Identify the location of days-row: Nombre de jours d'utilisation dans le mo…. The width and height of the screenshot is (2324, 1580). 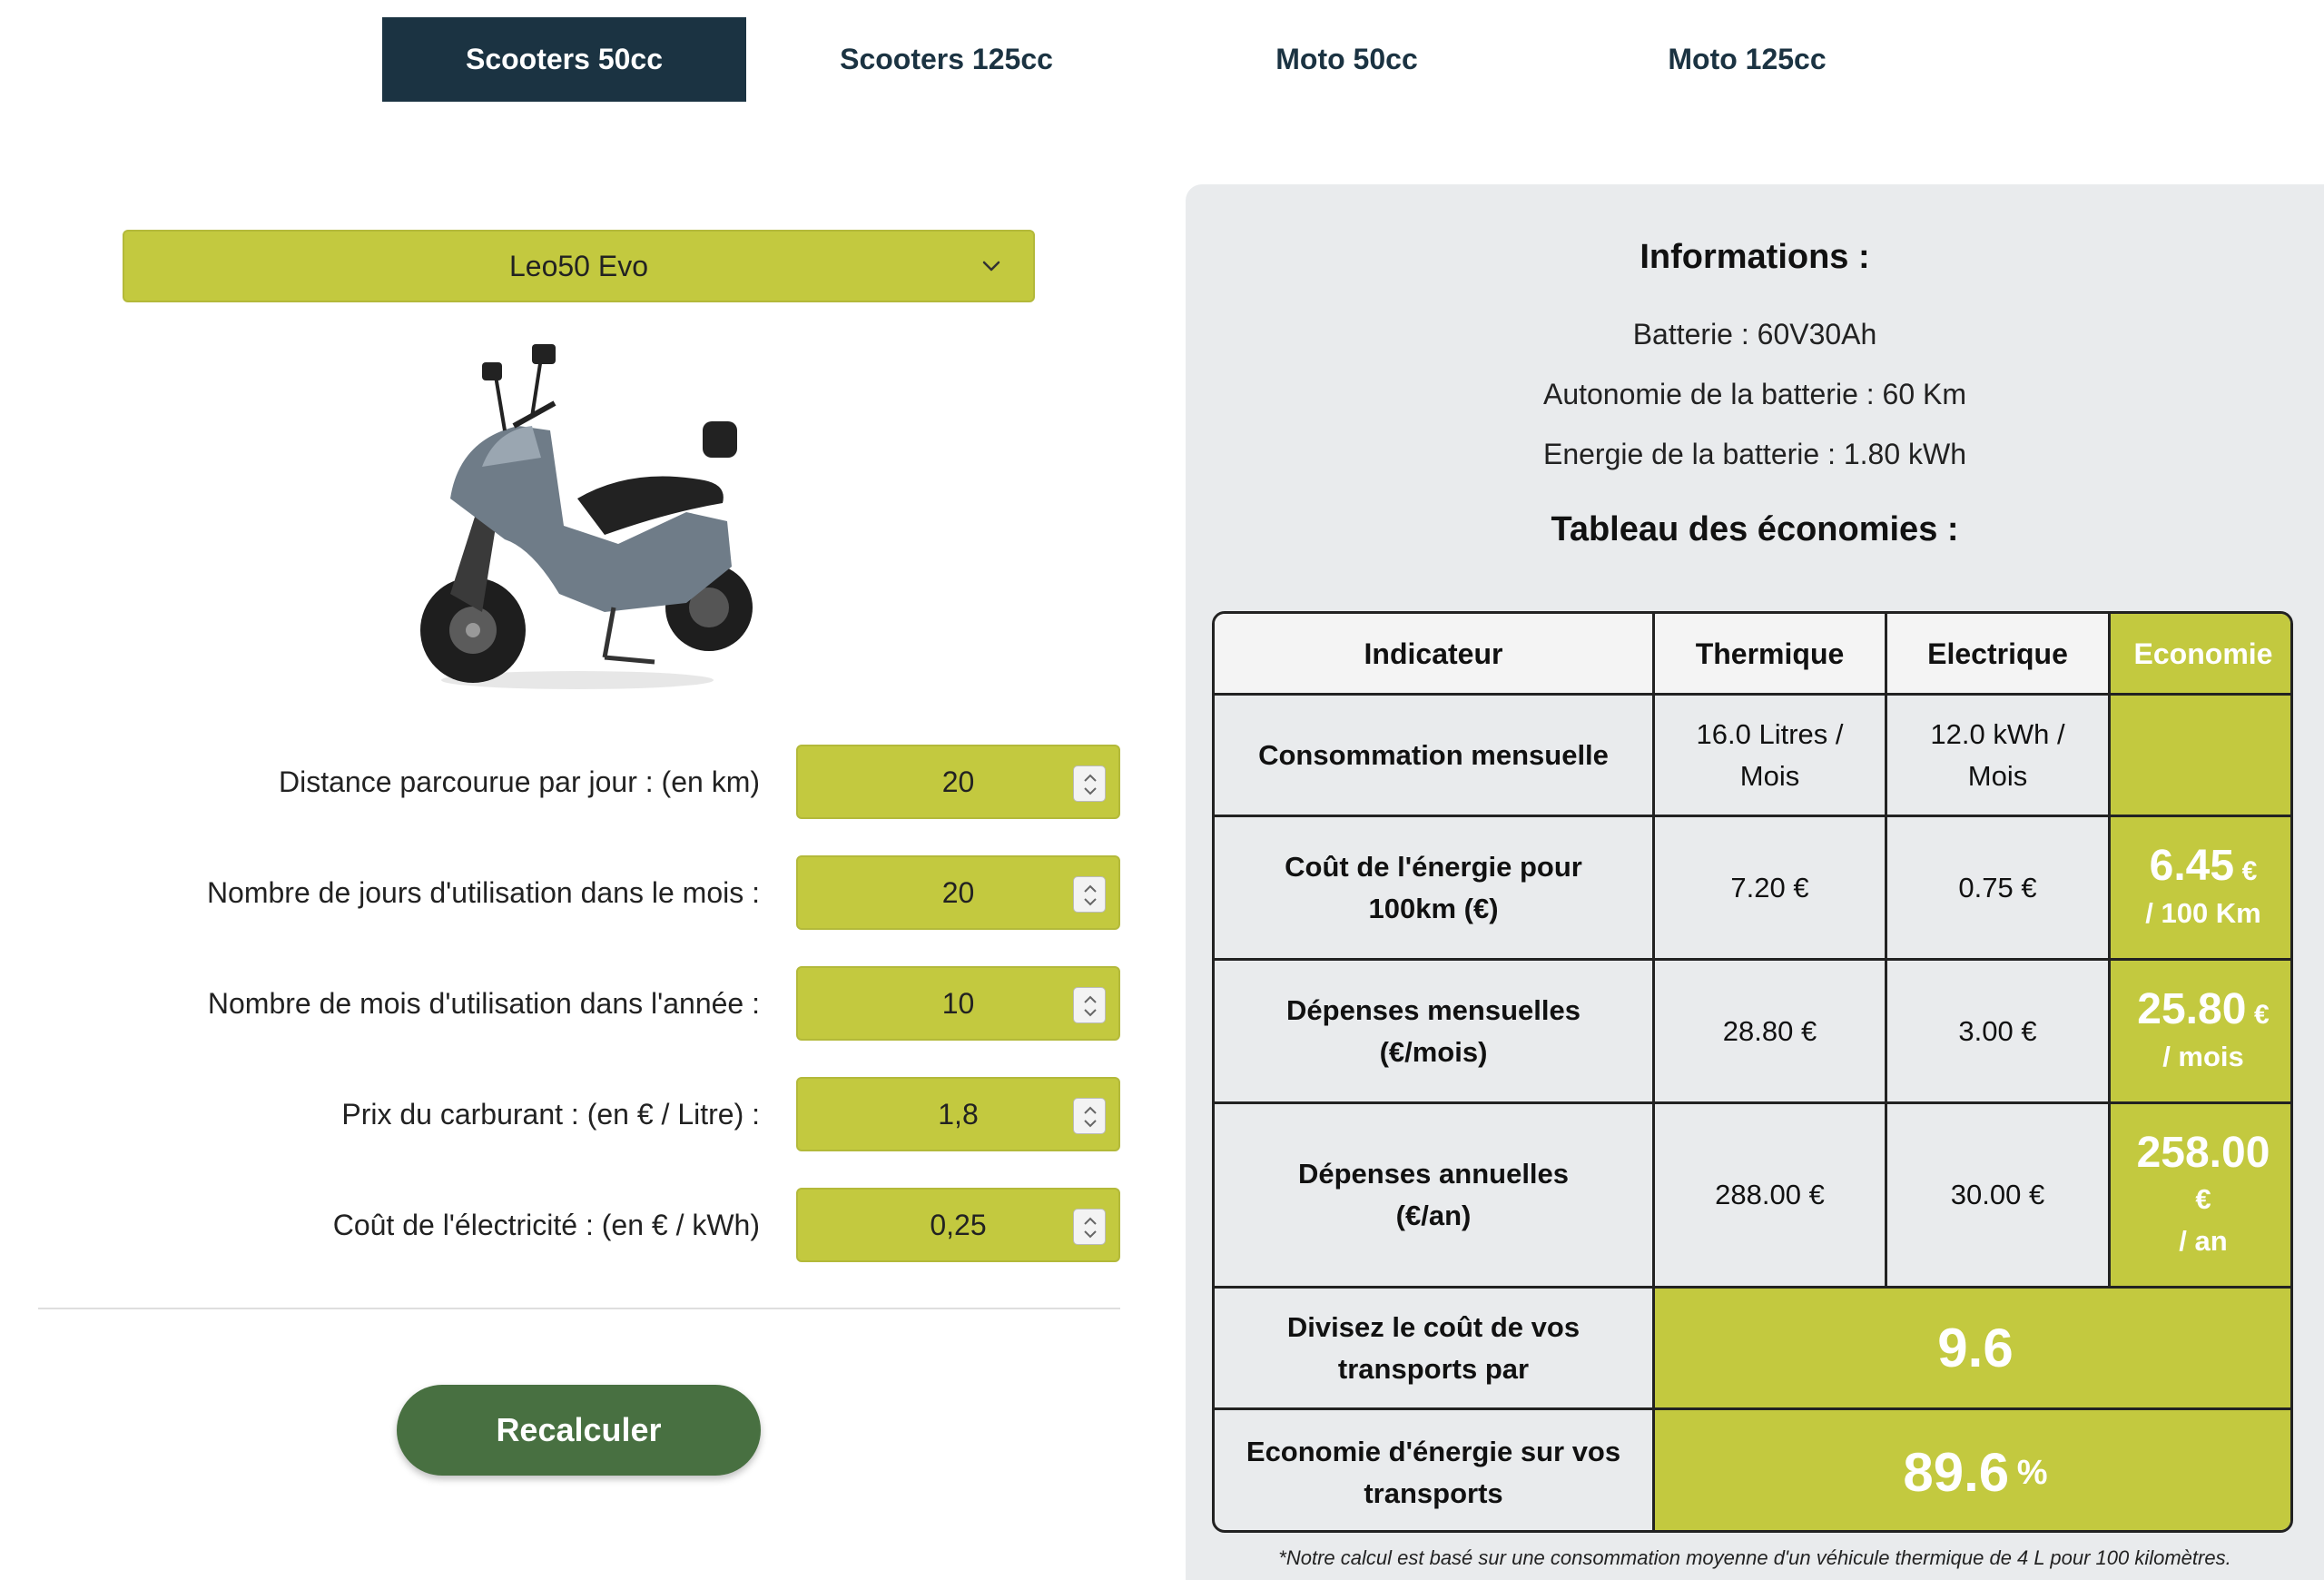
(563, 893).